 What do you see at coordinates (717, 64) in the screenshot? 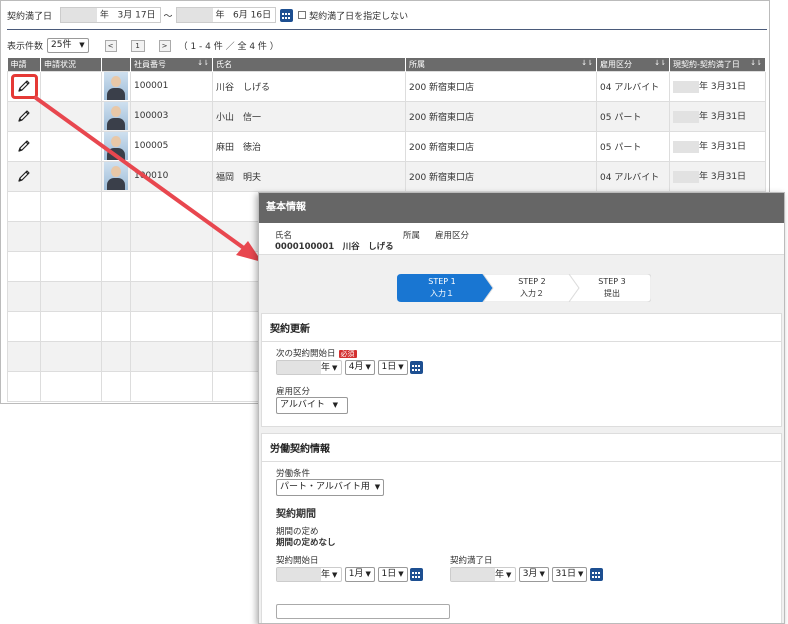
I see `col-end-date: 現契約-契約満了日 ↓⇂` at bounding box center [717, 64].